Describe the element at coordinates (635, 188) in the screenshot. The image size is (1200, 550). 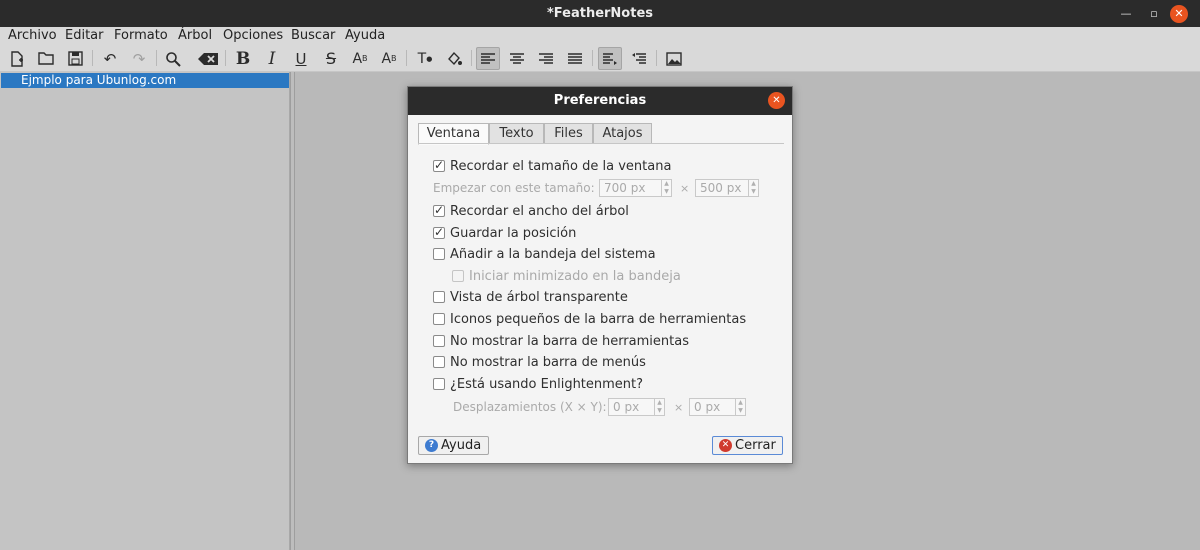
I see `start-width-spinbox: 700 px ▲ ▼` at that location.